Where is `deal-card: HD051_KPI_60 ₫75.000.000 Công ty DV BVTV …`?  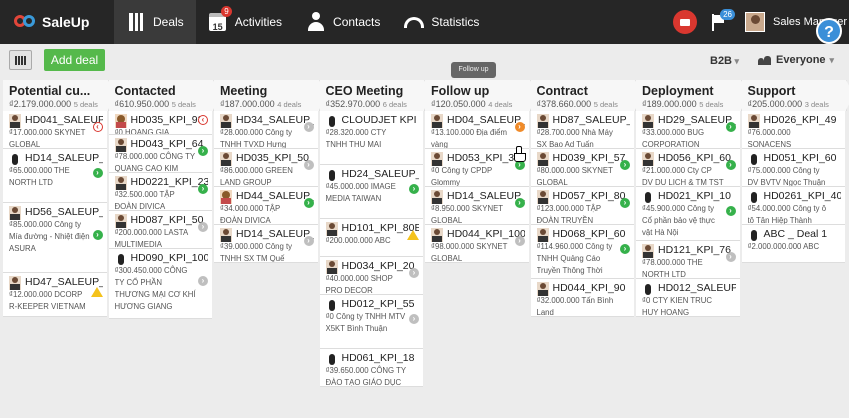
deal-card: HD051_KPI_60 ₫75.000.000 Công ty DV BVTV … is located at coordinates (793, 168).